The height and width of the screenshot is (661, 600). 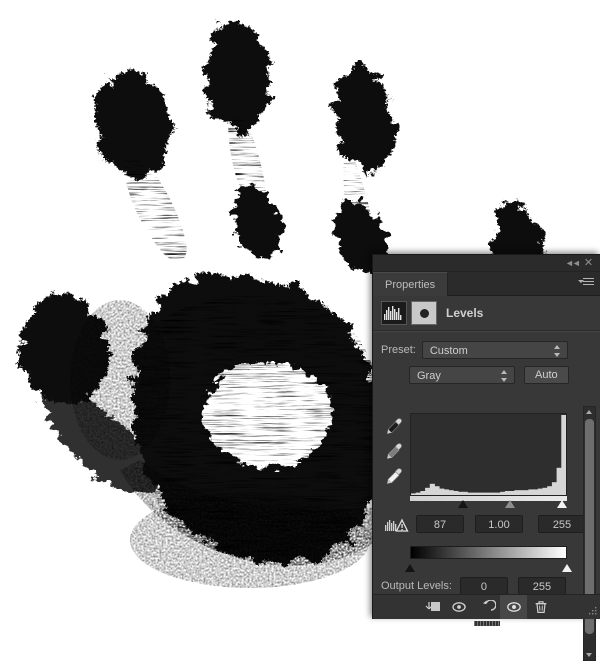 What do you see at coordinates (440, 524) in the screenshot?
I see `input-black-point-field: 87` at bounding box center [440, 524].